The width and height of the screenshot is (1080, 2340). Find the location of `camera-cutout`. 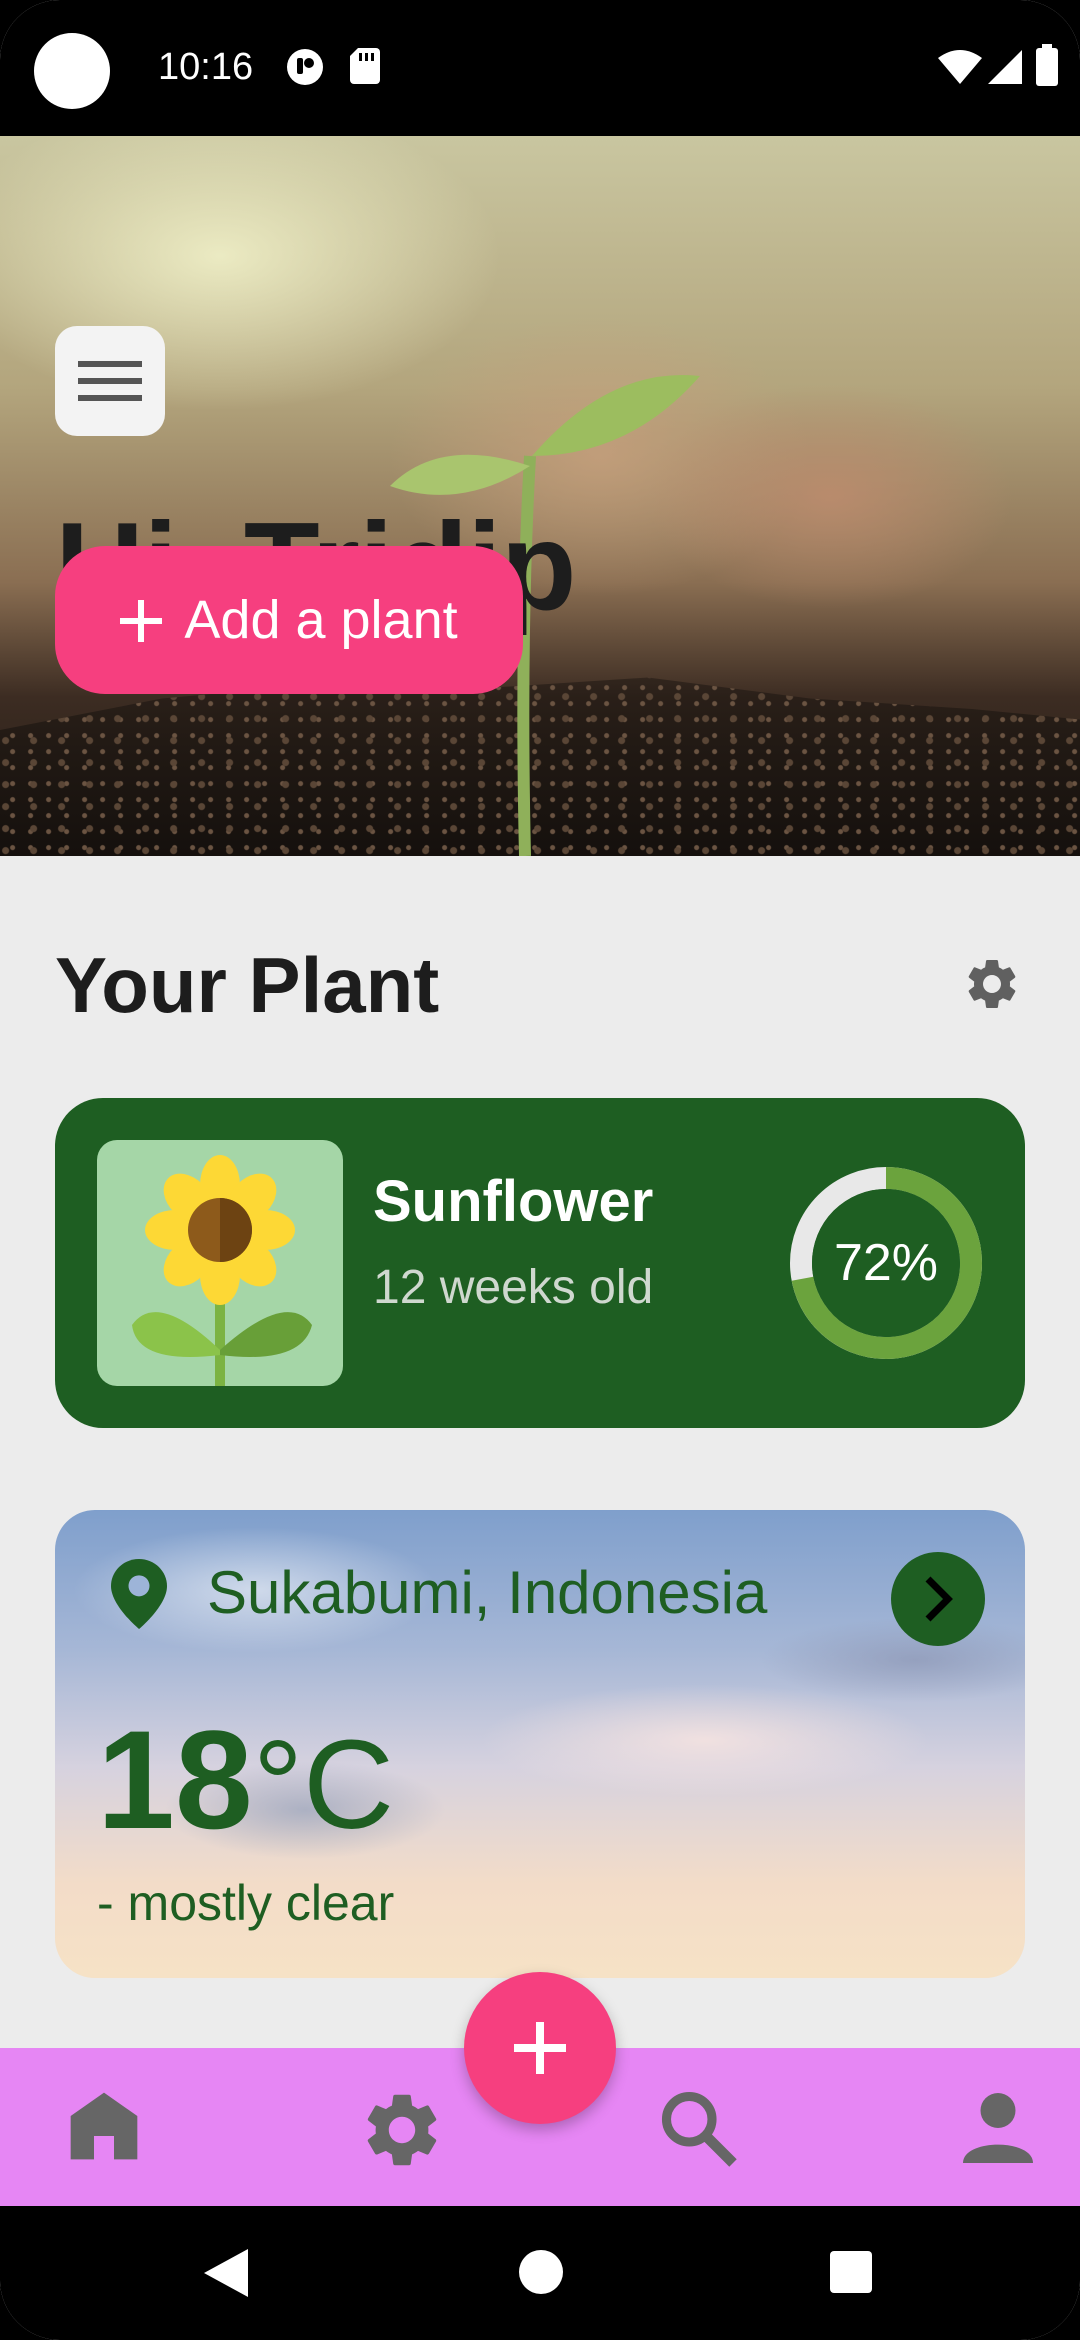

camera-cutout is located at coordinates (72, 71).